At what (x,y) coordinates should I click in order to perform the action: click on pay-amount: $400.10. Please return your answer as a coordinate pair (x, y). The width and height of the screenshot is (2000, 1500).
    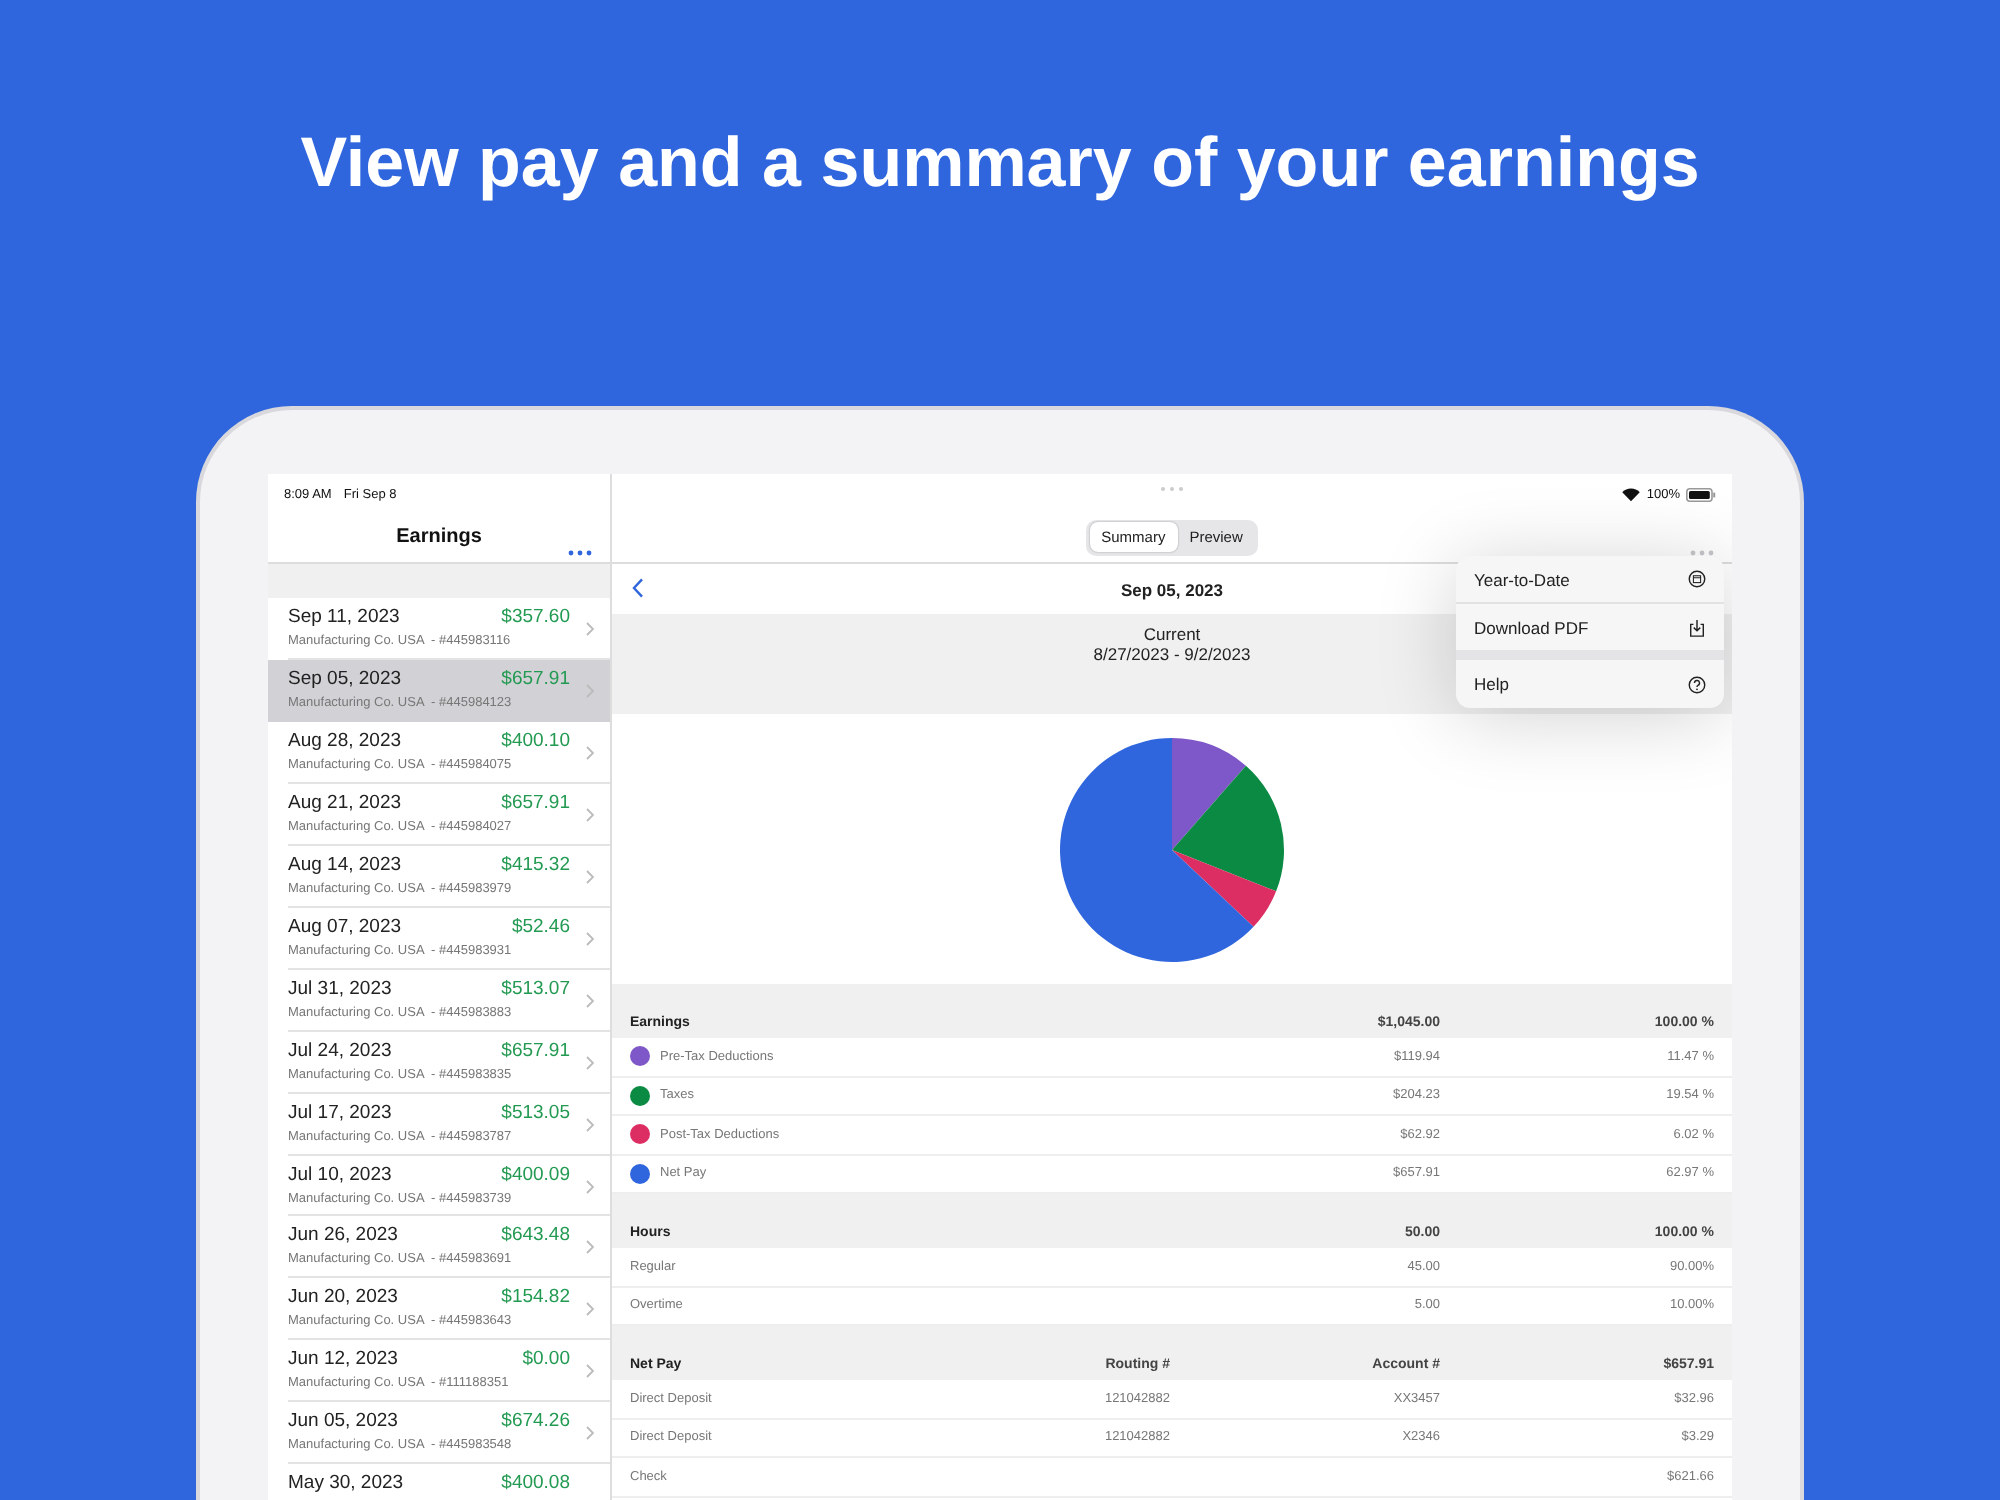
    Looking at the image, I should click on (535, 741).